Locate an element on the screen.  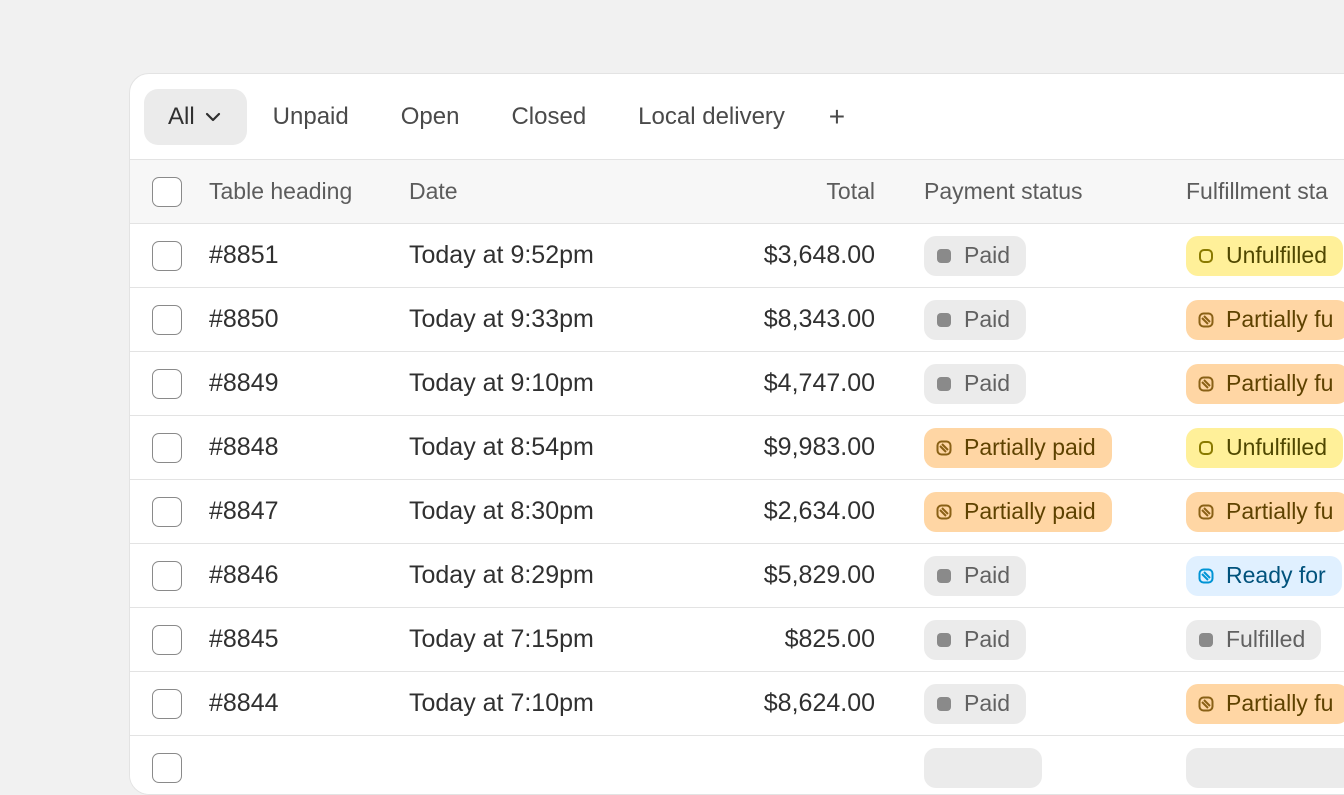
order-total: $8,624.00 is located at coordinates (819, 703).